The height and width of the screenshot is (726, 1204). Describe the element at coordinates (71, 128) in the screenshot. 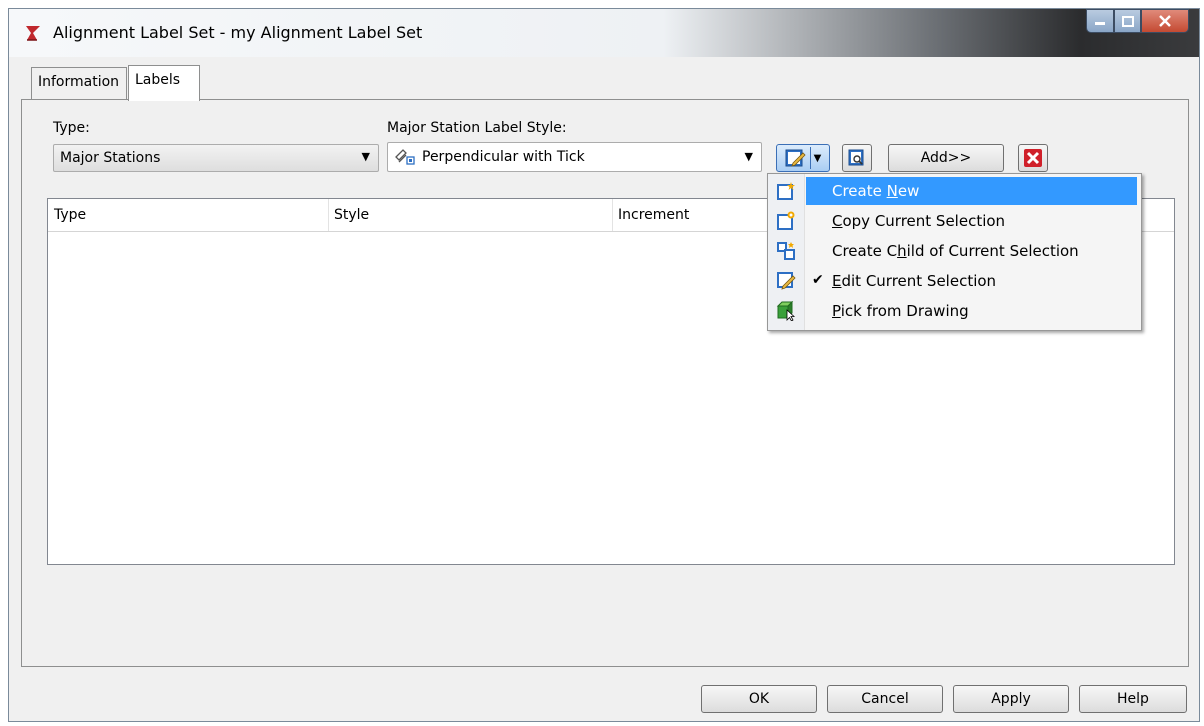

I see `type-label: Type:` at that location.